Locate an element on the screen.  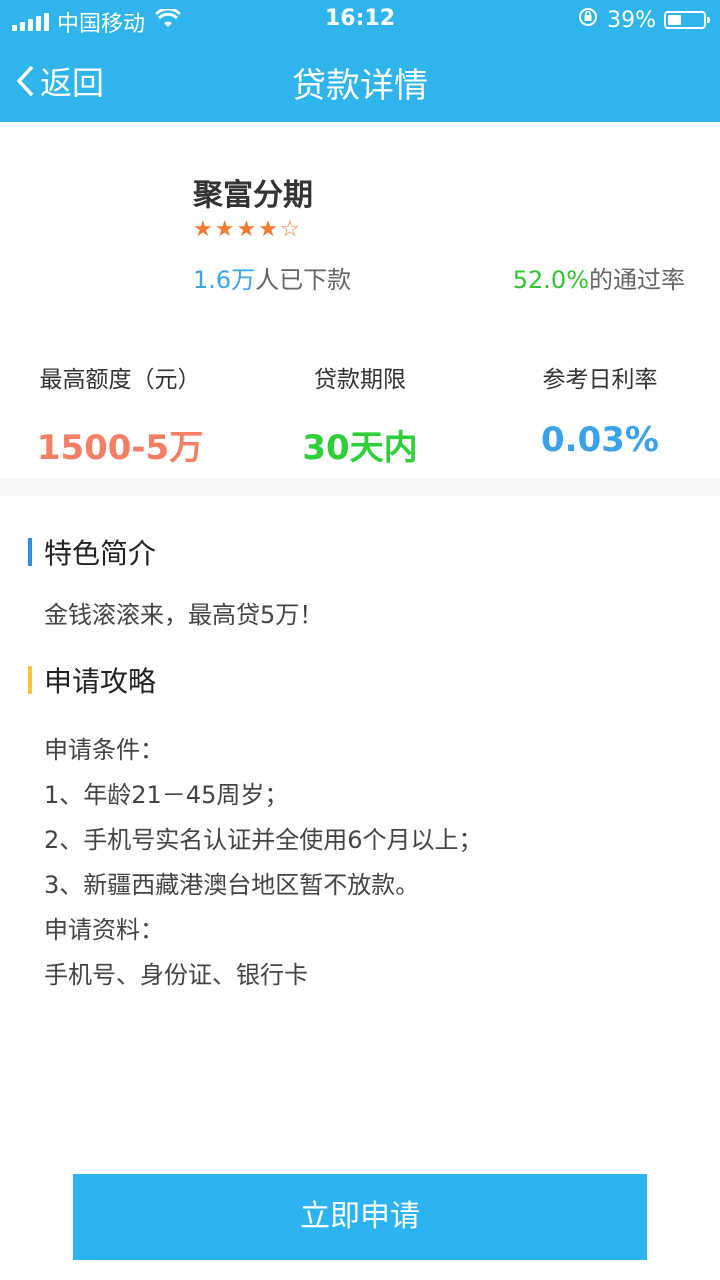
product-name: 聚富分期 is located at coordinates (253, 195).